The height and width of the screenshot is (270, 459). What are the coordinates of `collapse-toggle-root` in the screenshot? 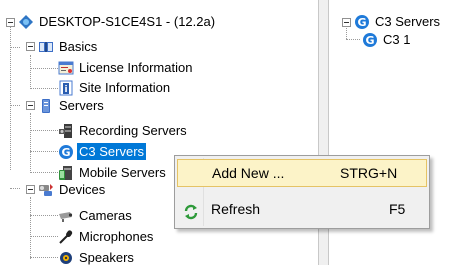 It's located at (10, 22).